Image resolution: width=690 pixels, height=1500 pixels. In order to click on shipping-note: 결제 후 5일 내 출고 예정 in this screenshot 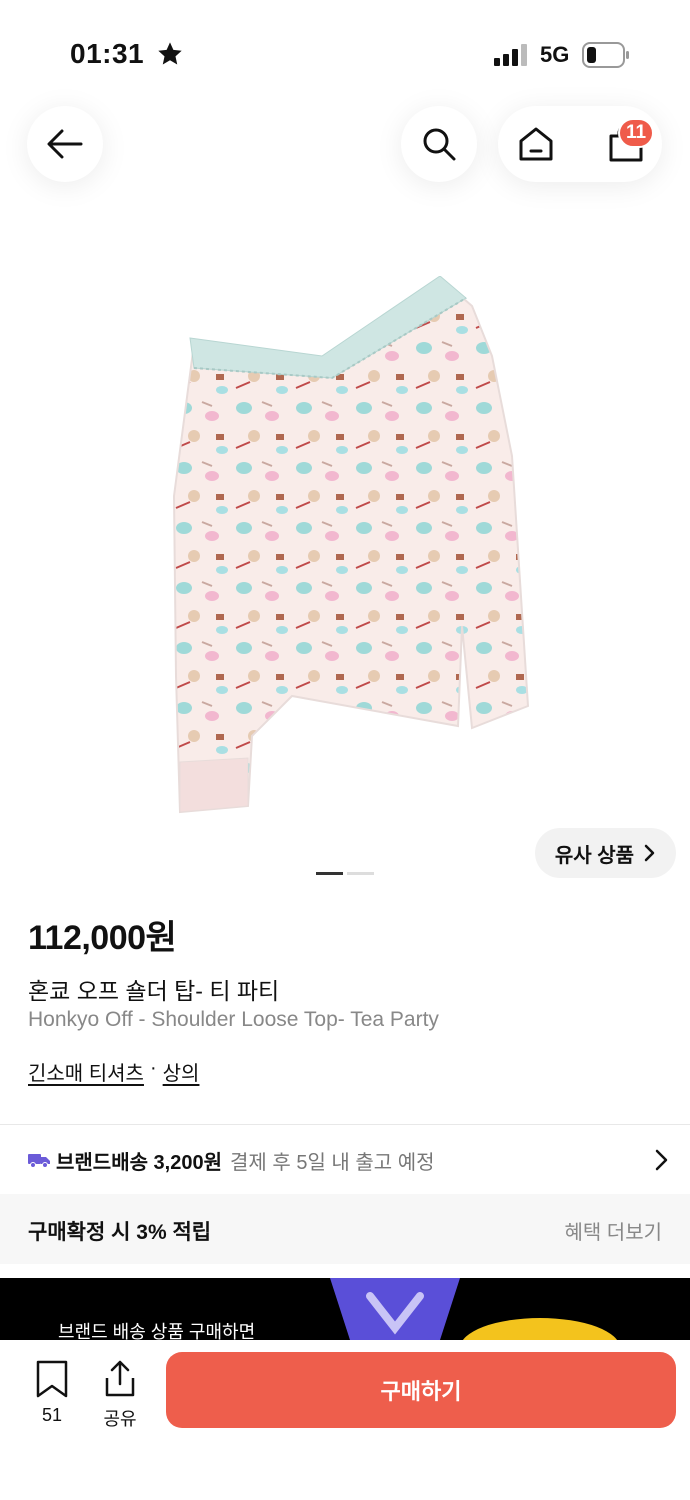, I will do `click(332, 1162)`.